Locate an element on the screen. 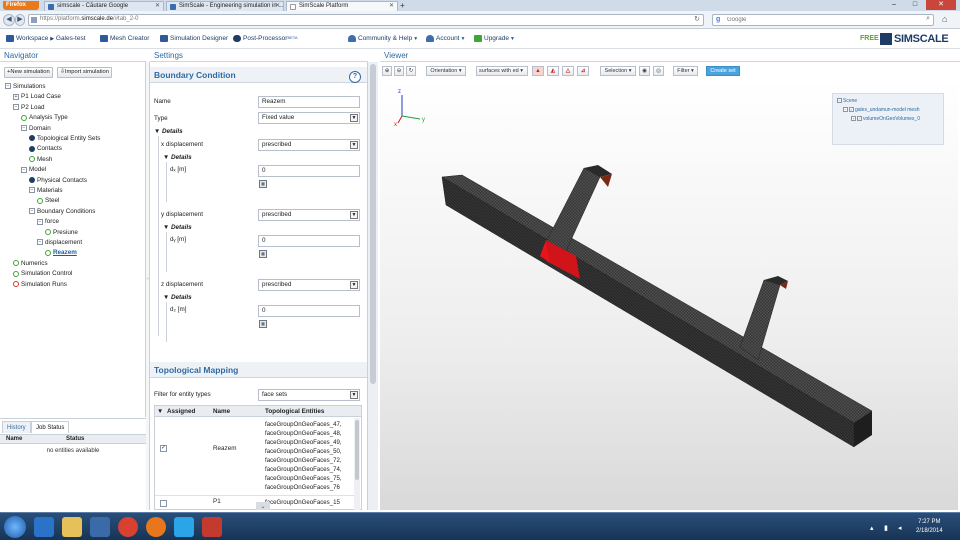 This screenshot has height=540, width=960. close-window-button: ✕ is located at coordinates (941, 5).